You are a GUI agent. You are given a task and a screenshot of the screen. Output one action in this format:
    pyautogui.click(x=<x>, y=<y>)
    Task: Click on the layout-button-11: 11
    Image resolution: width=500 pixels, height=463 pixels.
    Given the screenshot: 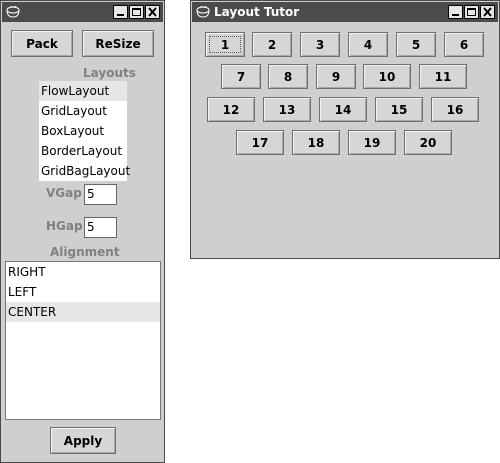 What is the action you would take?
    pyautogui.click(x=443, y=76)
    